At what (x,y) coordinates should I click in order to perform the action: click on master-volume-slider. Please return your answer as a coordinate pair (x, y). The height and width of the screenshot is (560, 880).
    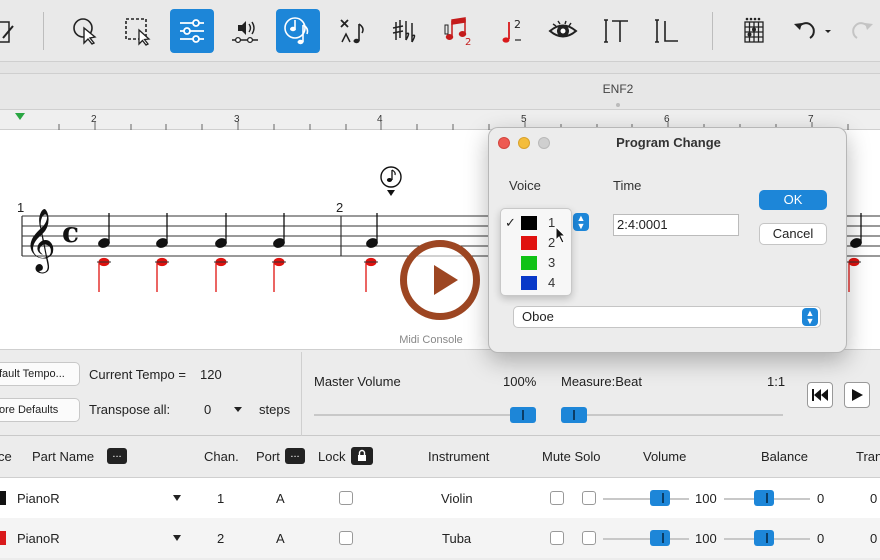
    Looking at the image, I should click on (523, 415).